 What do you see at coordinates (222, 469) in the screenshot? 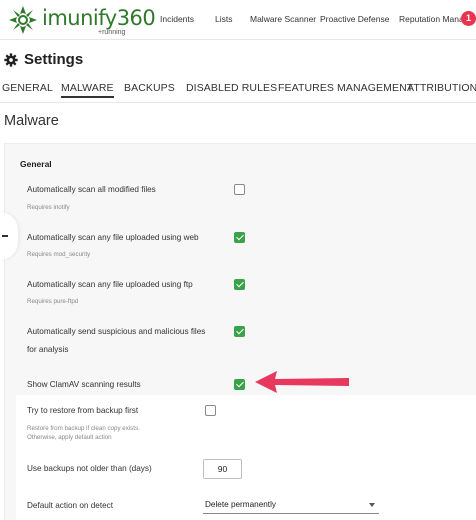
I see `backups-age-input: 90` at bounding box center [222, 469].